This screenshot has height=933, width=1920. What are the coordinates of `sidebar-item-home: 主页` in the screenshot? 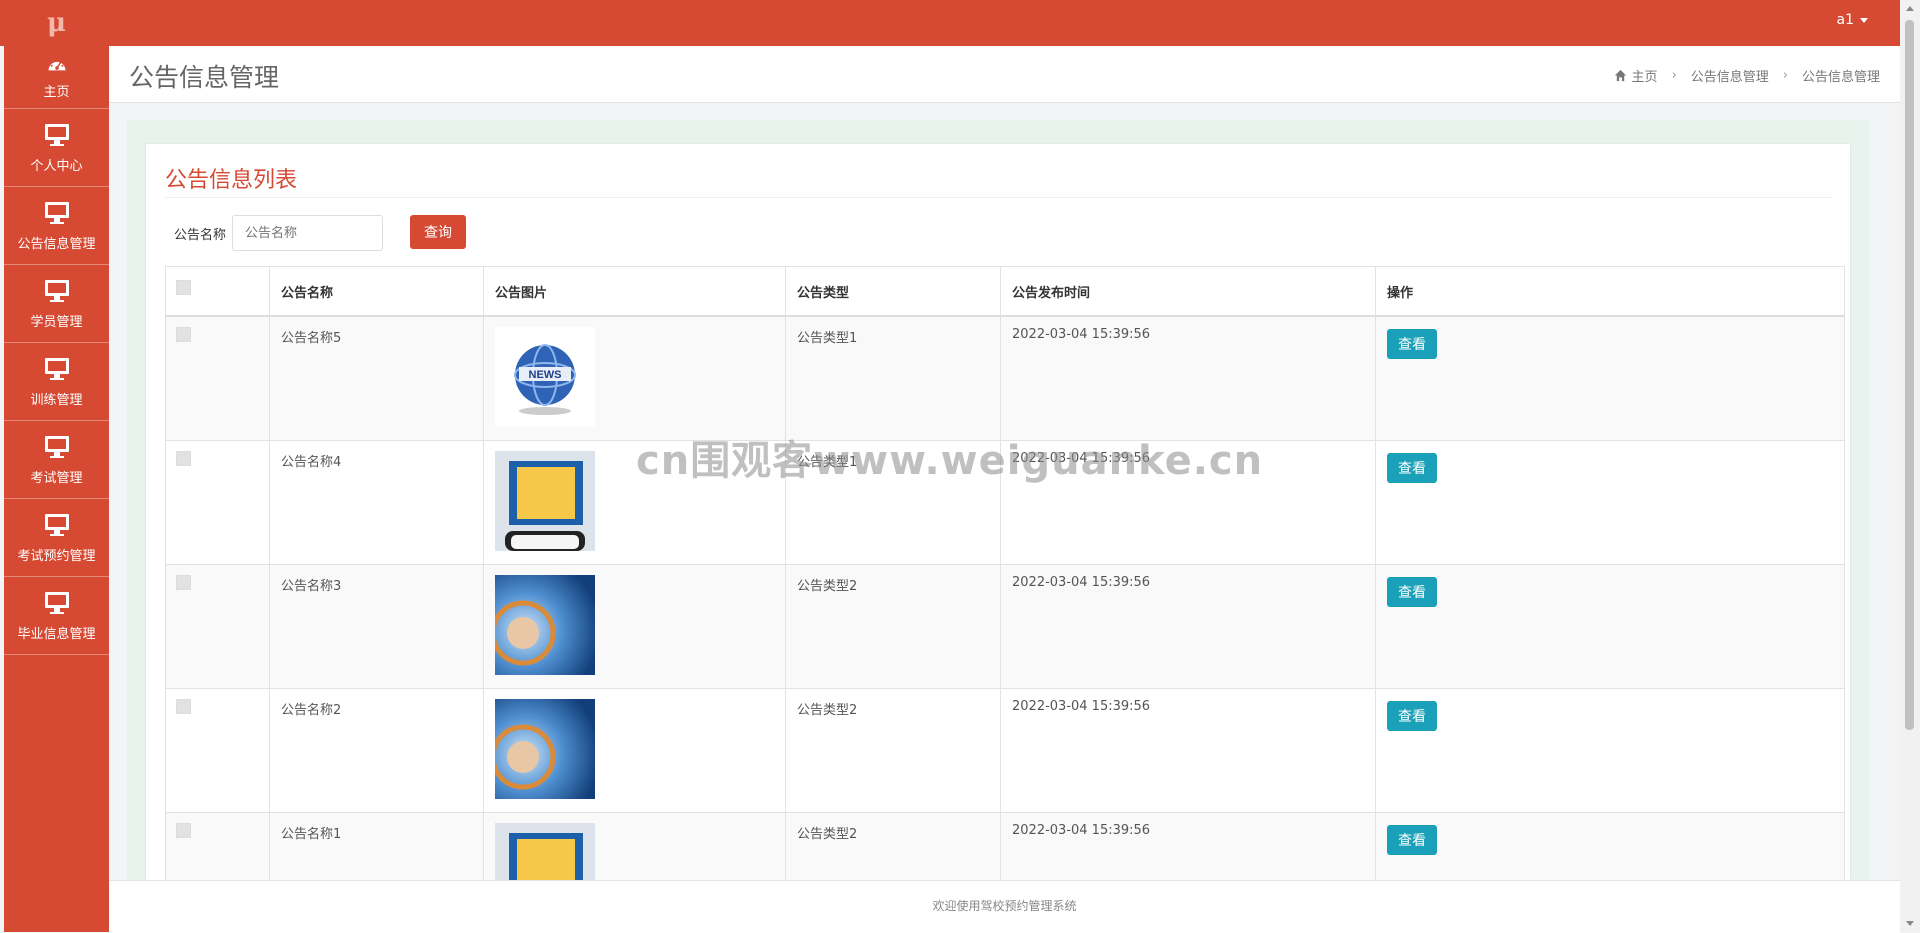 It's located at (56, 77).